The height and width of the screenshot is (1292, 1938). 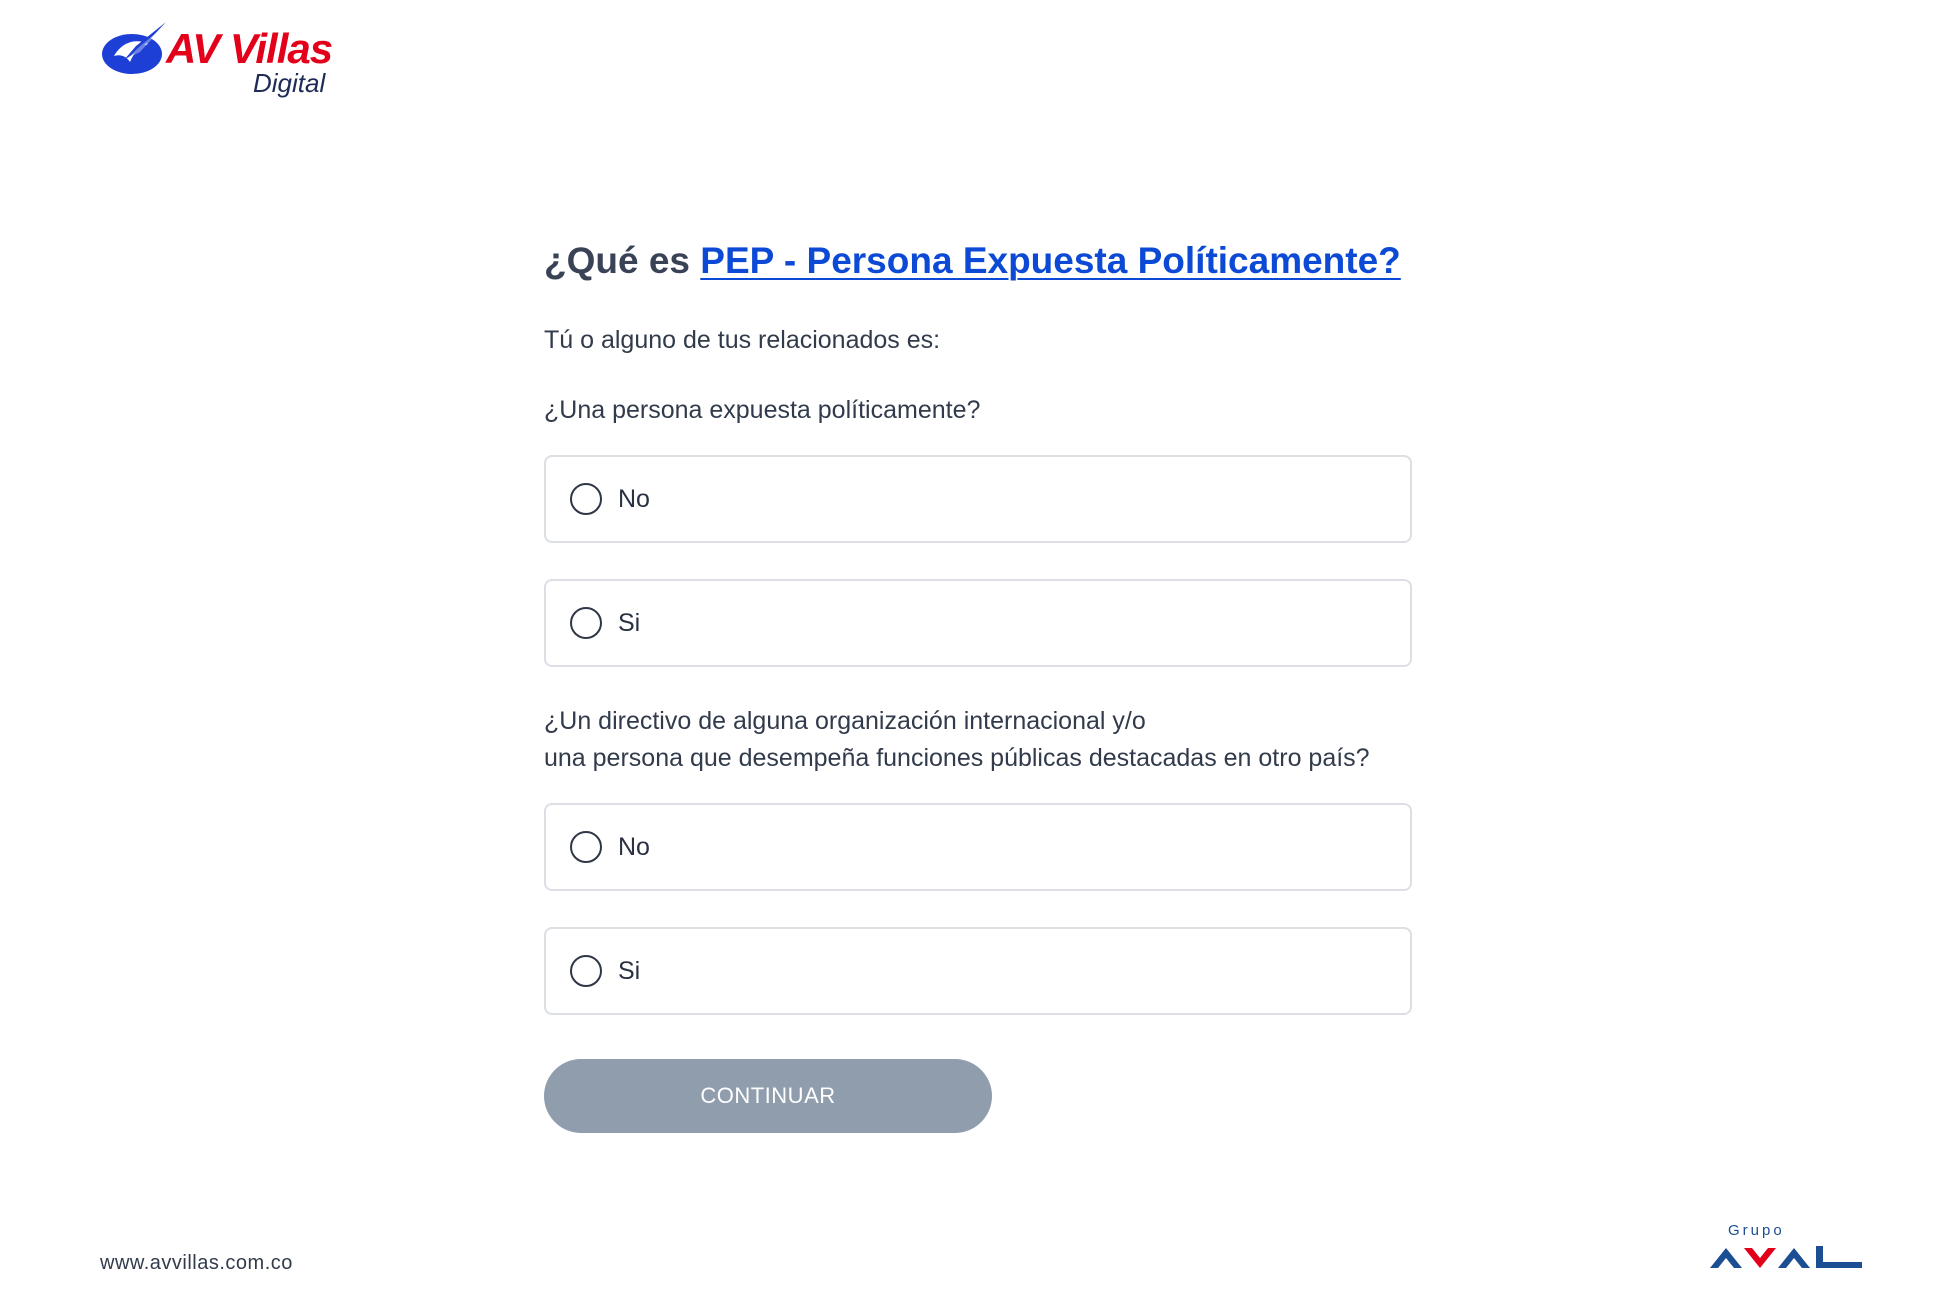 I want to click on av-villas-emblem-icon, so click(x=134, y=48).